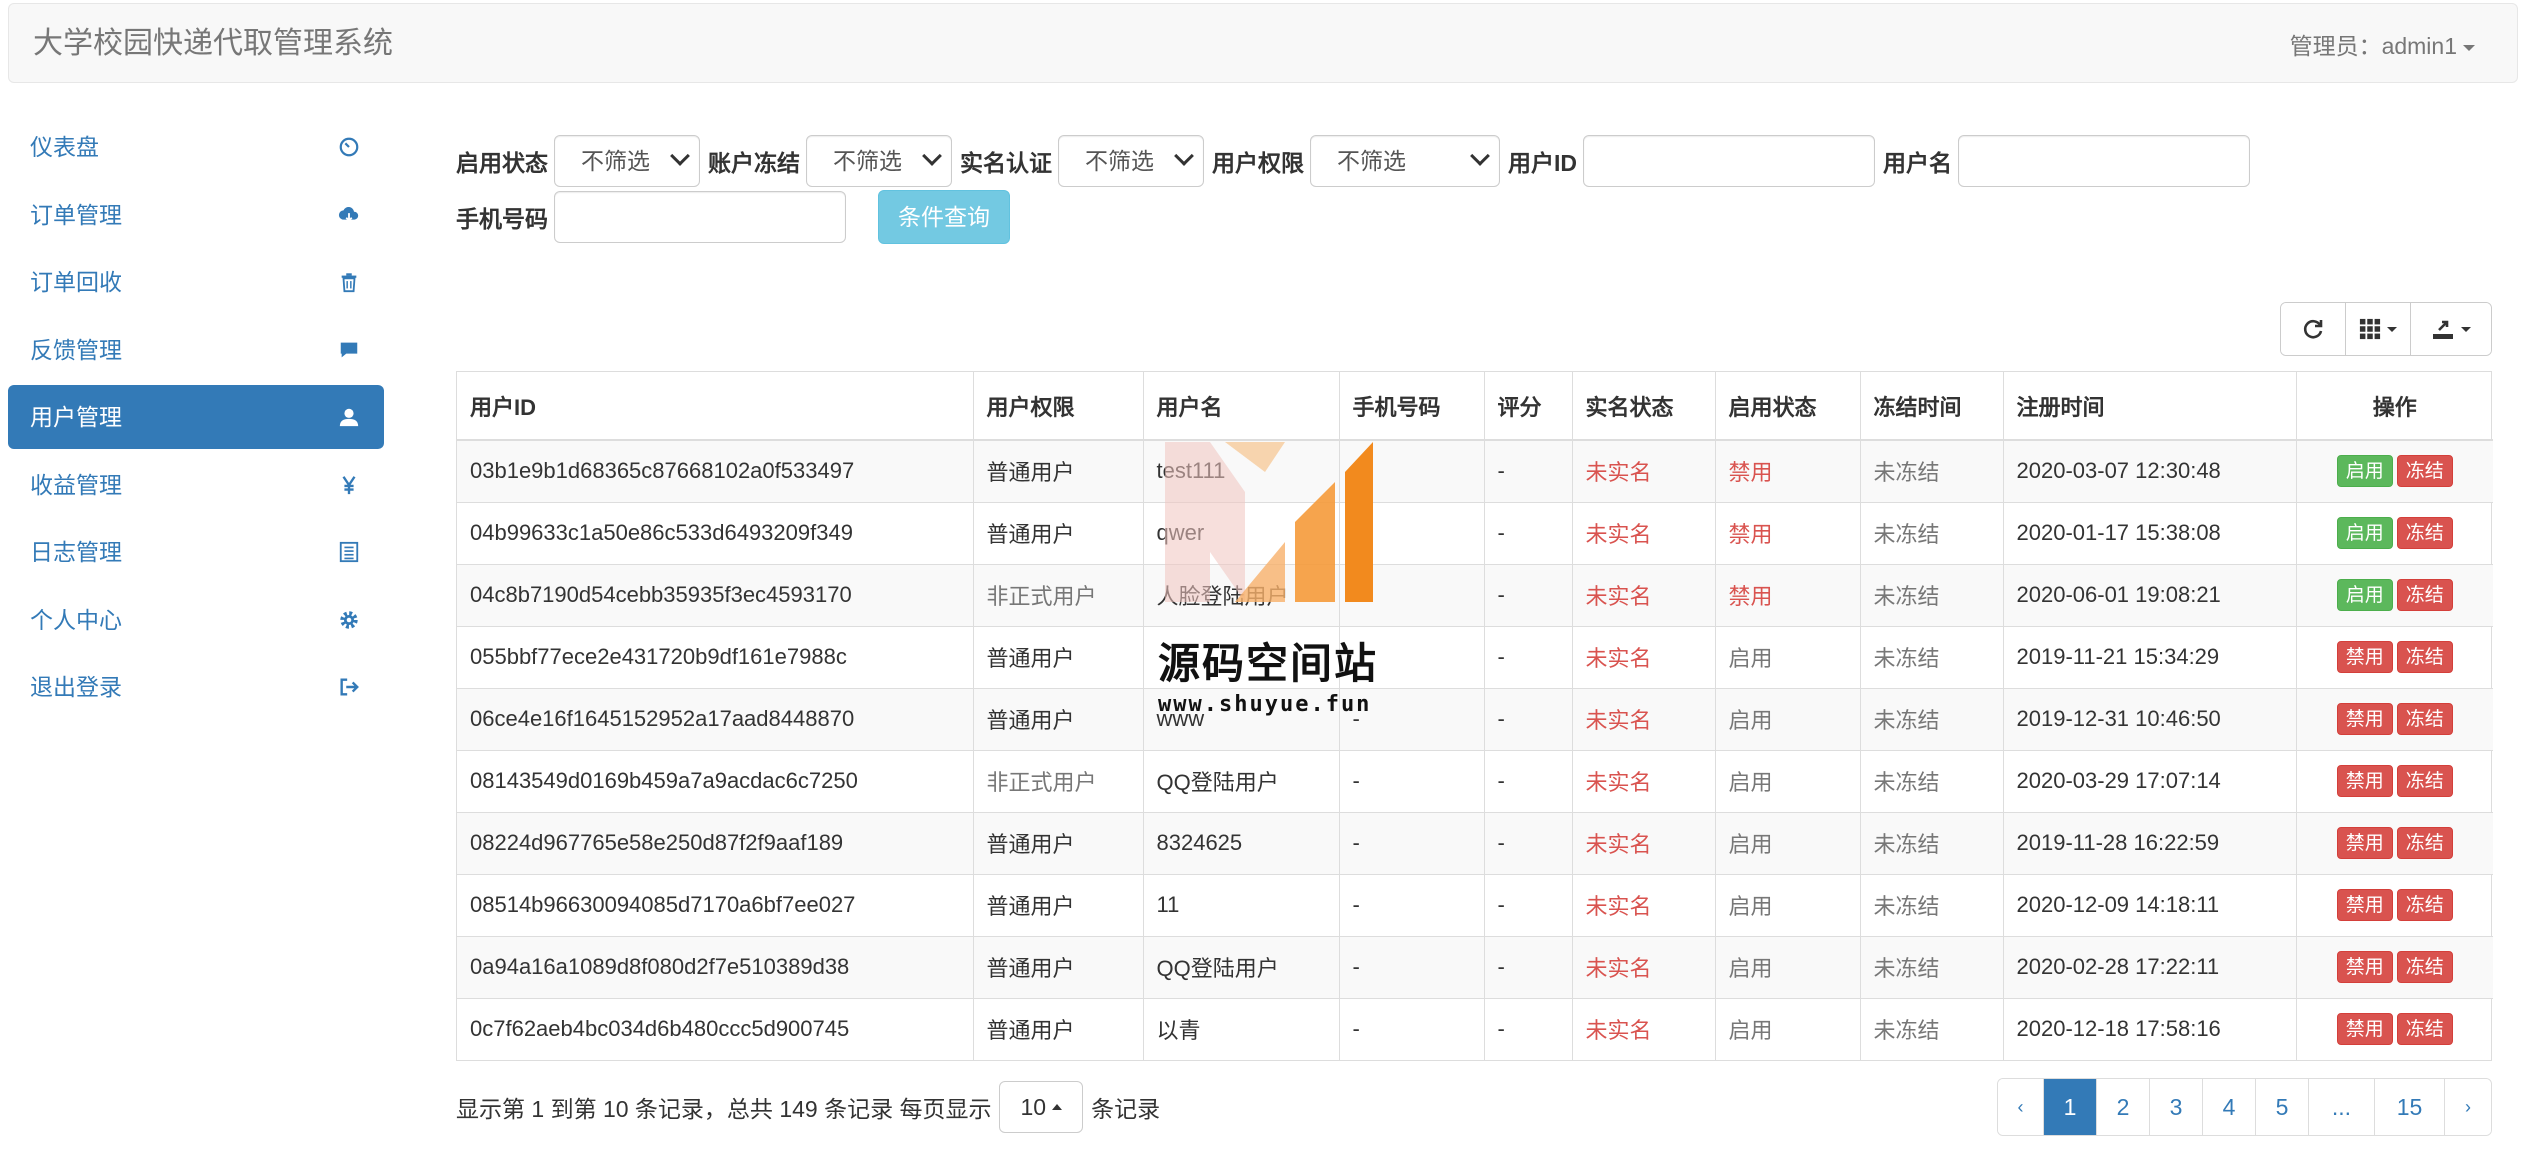  I want to click on cell-enable-status: 启用, so click(1788, 1029).